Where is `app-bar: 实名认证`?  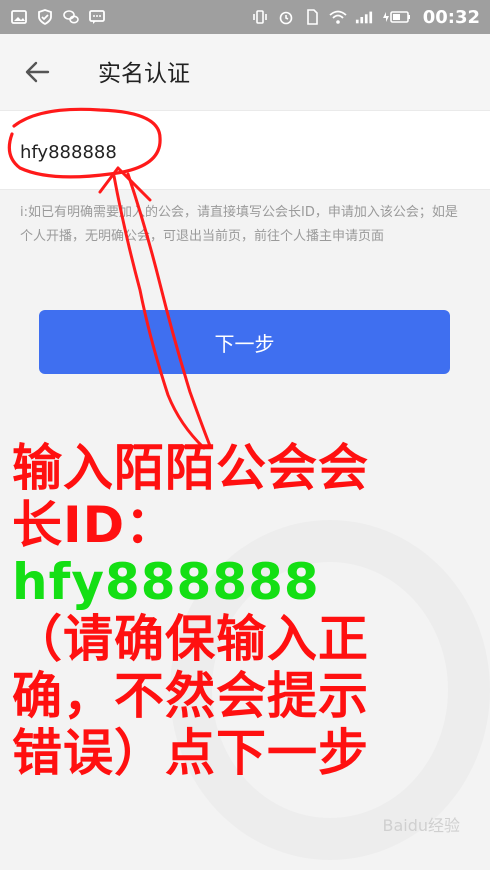
app-bar: 实名认证 is located at coordinates (245, 72).